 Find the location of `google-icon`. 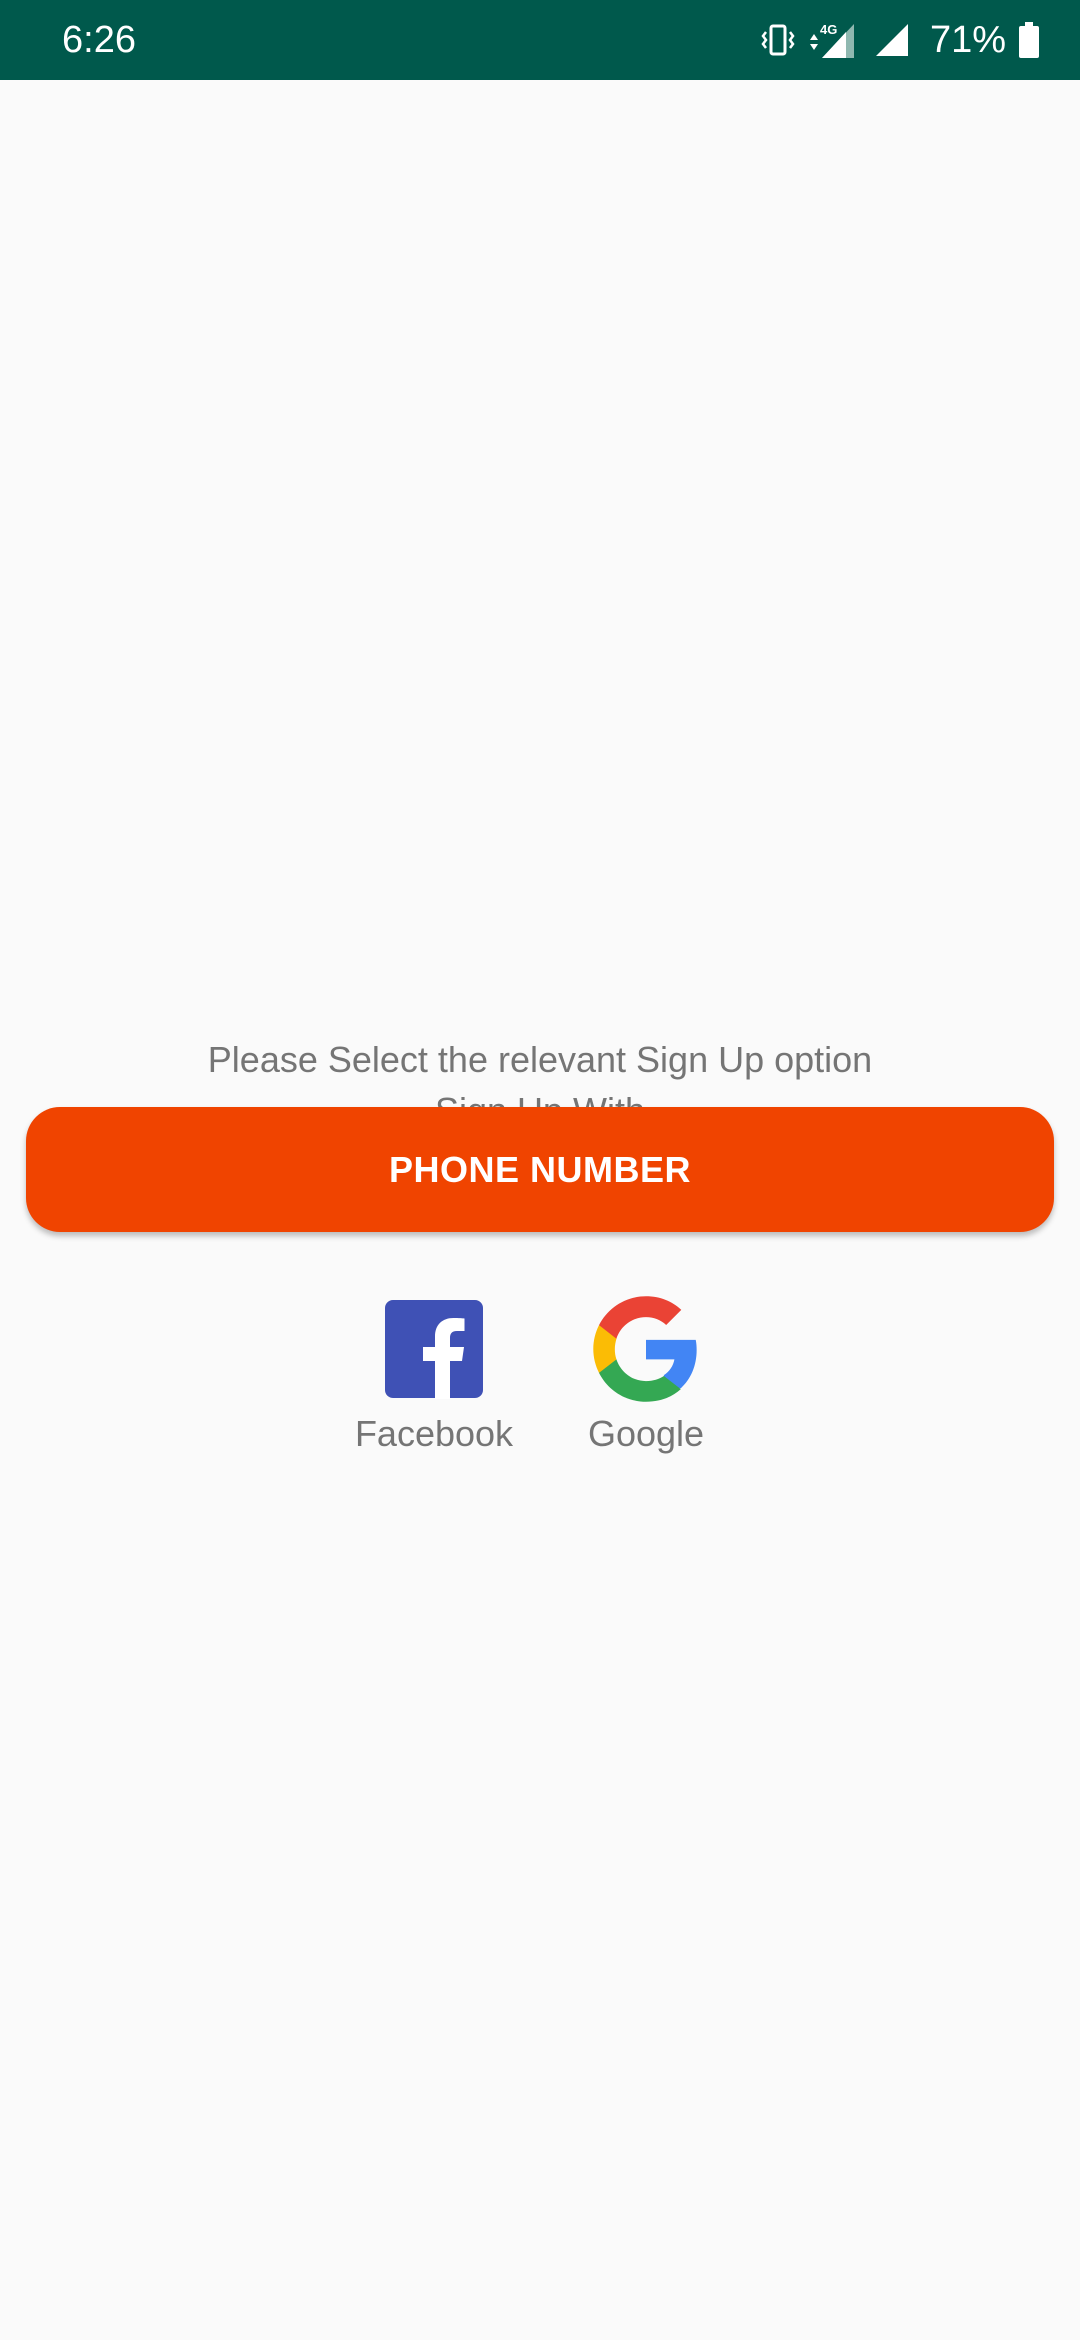

google-icon is located at coordinates (646, 1349).